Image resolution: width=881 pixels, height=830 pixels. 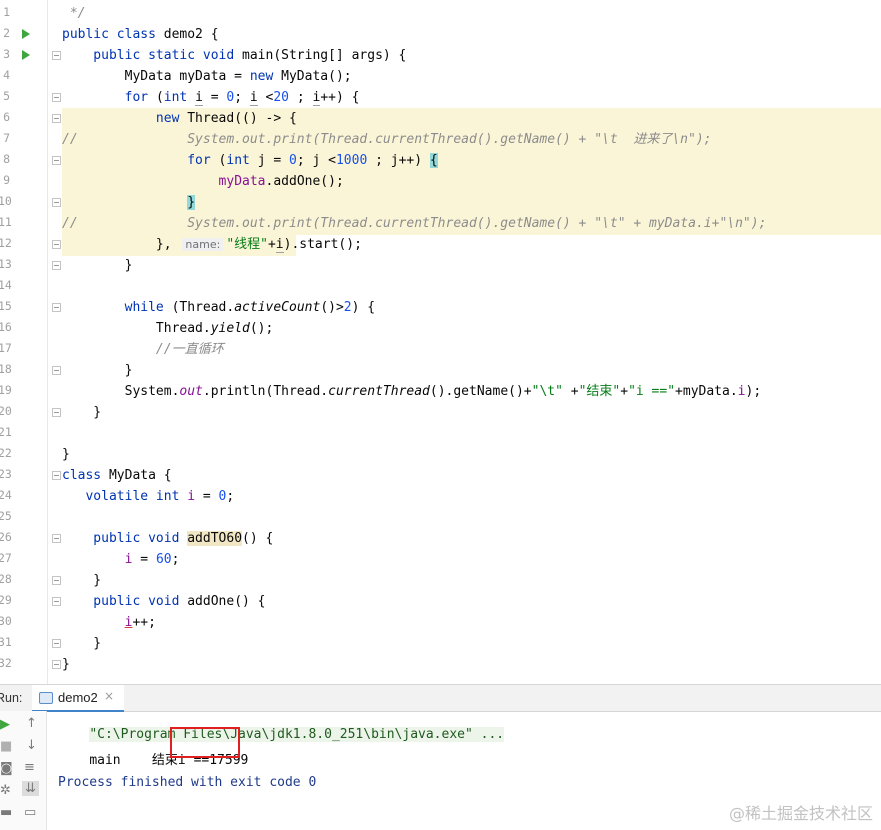 I want to click on code-token: ).start();, so click(x=322, y=244).